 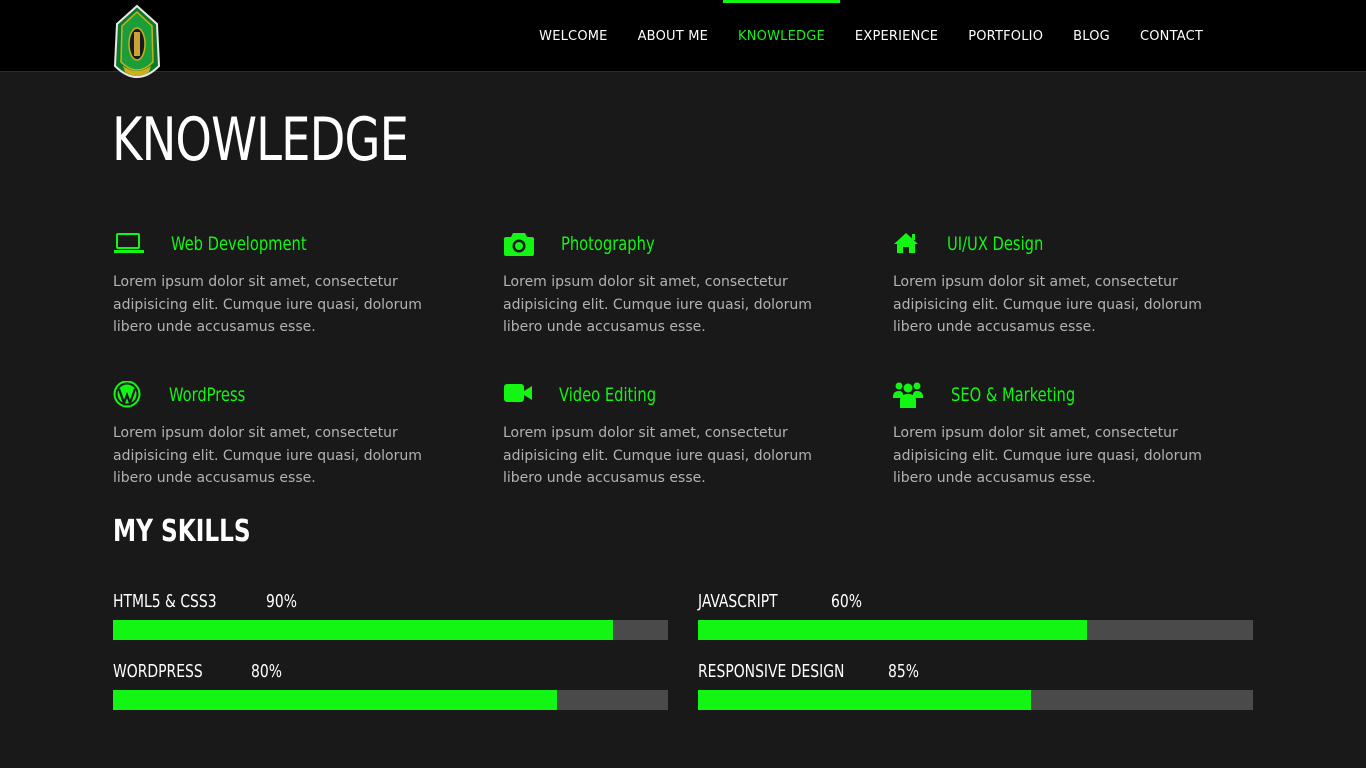 What do you see at coordinates (260, 140) in the screenshot?
I see `page-title: KNOWLEDGE` at bounding box center [260, 140].